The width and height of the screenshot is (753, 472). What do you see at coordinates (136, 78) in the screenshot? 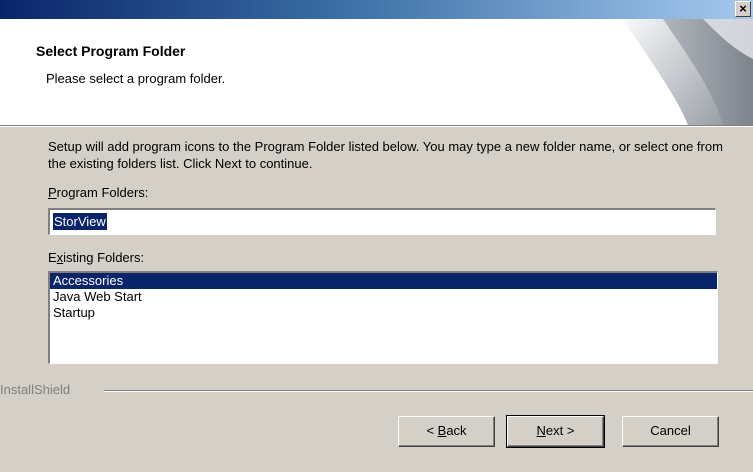
I see `page-subtitle: Please select a program folder.` at bounding box center [136, 78].